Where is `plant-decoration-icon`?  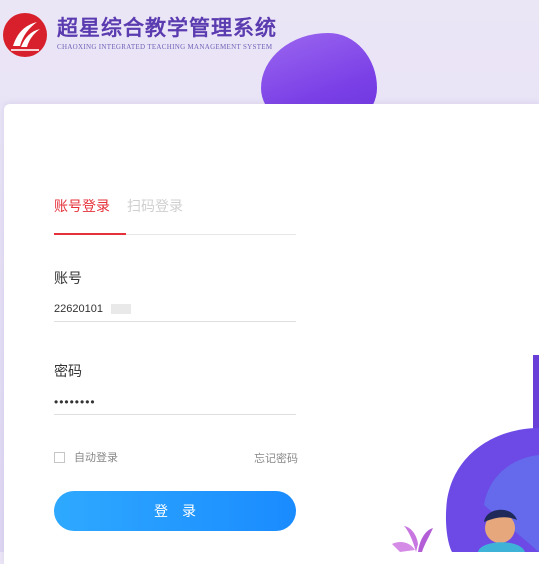
plant-decoration-icon is located at coordinates (412, 539).